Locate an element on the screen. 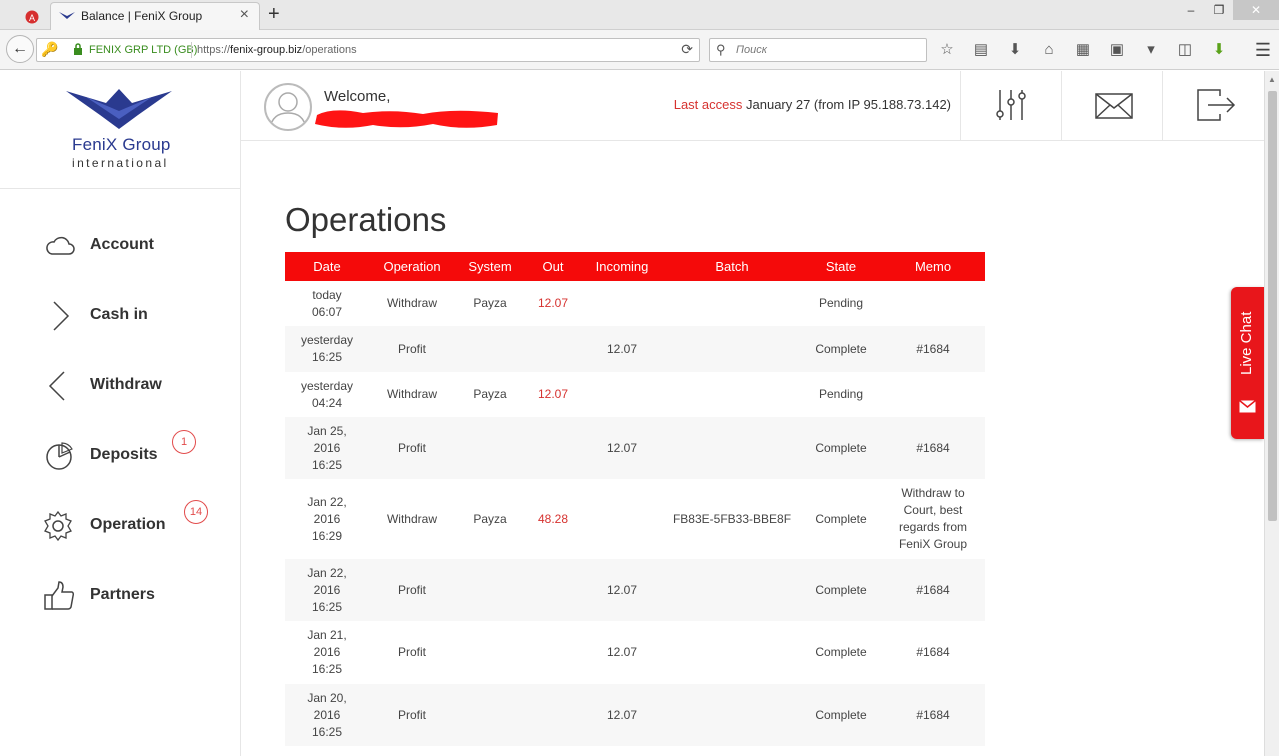 The width and height of the screenshot is (1279, 756). new-tab-icon: + is located at coordinates (274, 14).